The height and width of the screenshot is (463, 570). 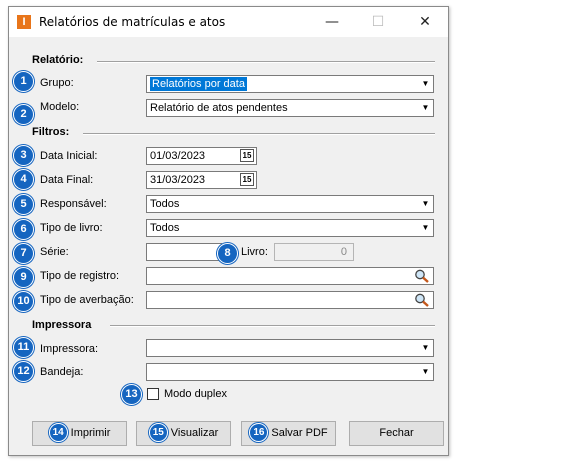 What do you see at coordinates (58, 432) in the screenshot?
I see `badge-14: 14` at bounding box center [58, 432].